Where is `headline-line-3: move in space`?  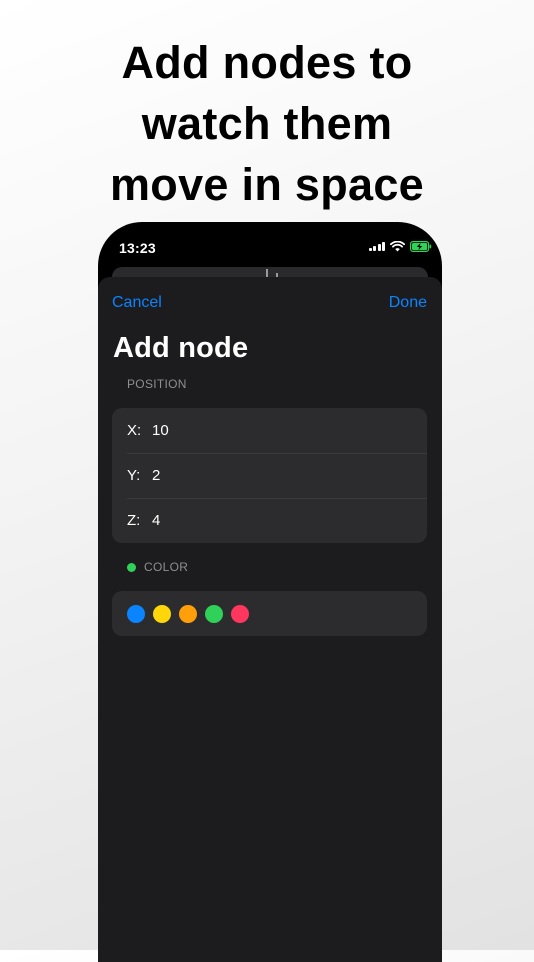 headline-line-3: move in space is located at coordinates (267, 184).